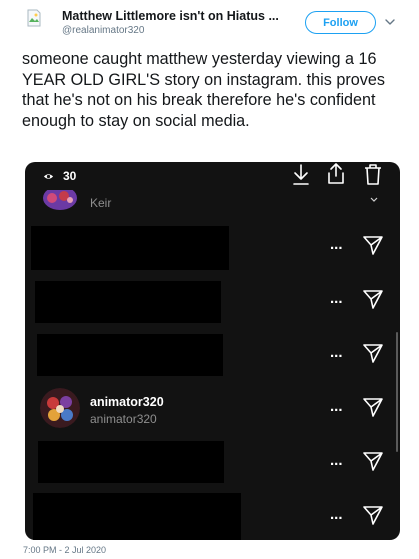 This screenshot has width=419, height=559. I want to click on view-count-value: 30, so click(70, 176).